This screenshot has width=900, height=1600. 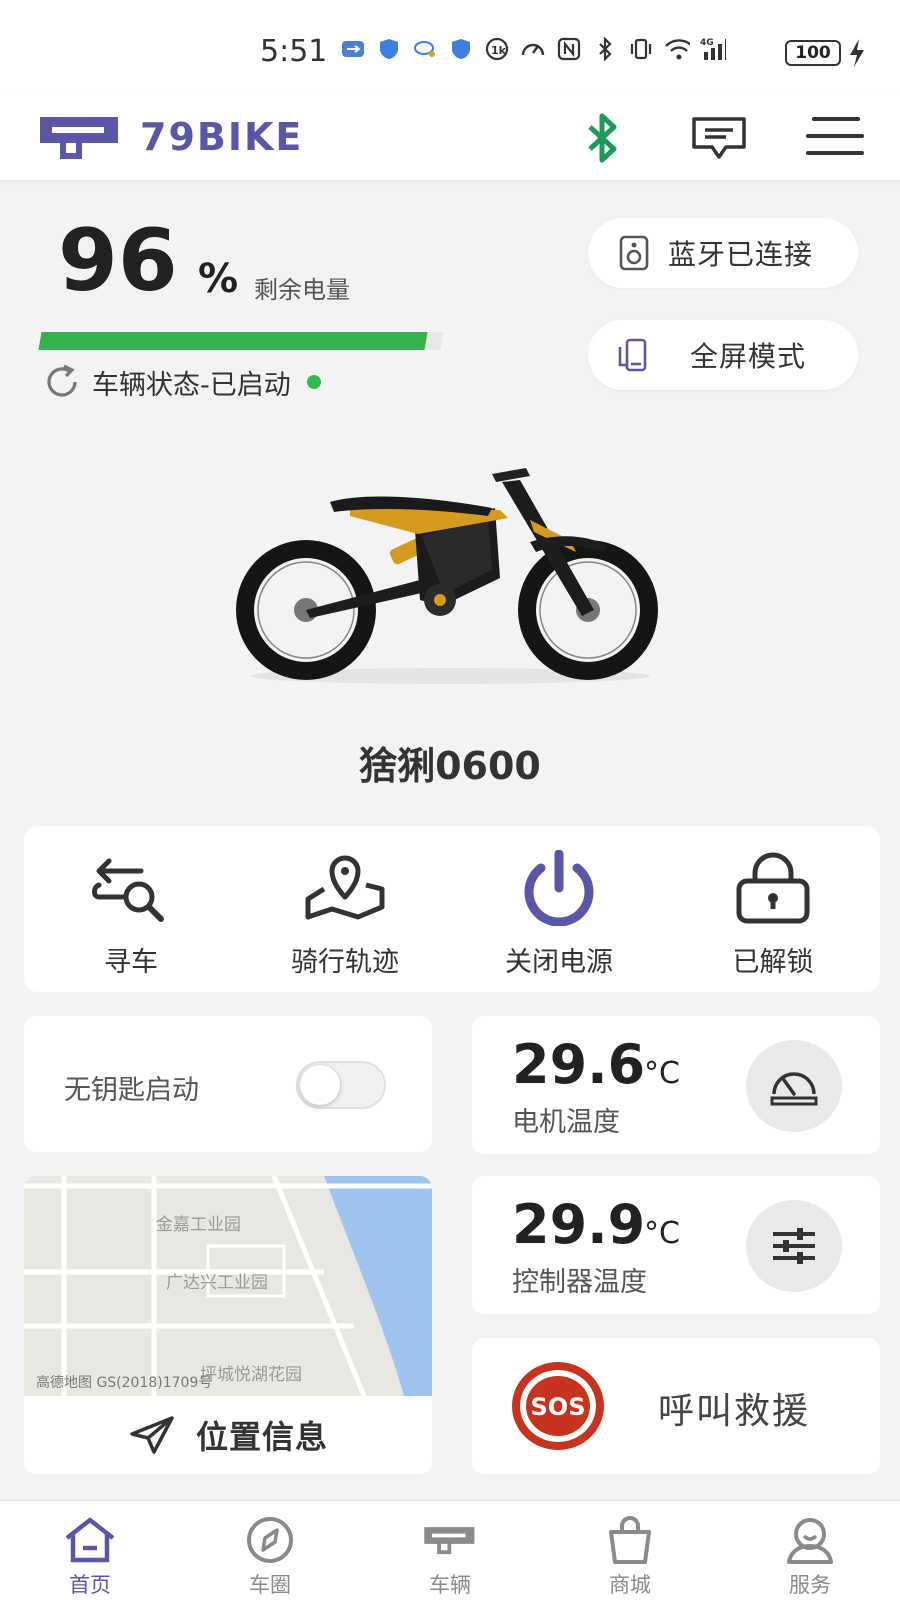 I want to click on motor-temperature-label: 电机温度, so click(x=566, y=1122).